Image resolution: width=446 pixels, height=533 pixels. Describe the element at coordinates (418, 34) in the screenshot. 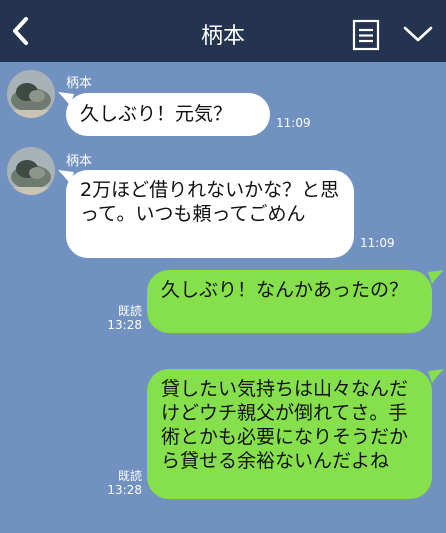

I see `chevron-down-icon` at that location.